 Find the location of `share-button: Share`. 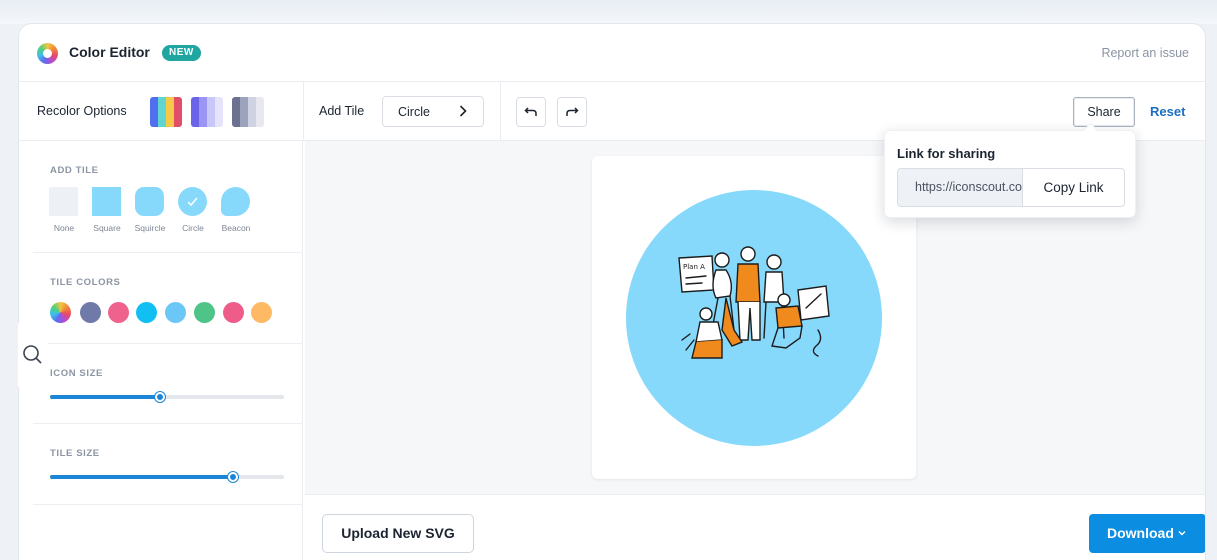

share-button: Share is located at coordinates (1104, 112).